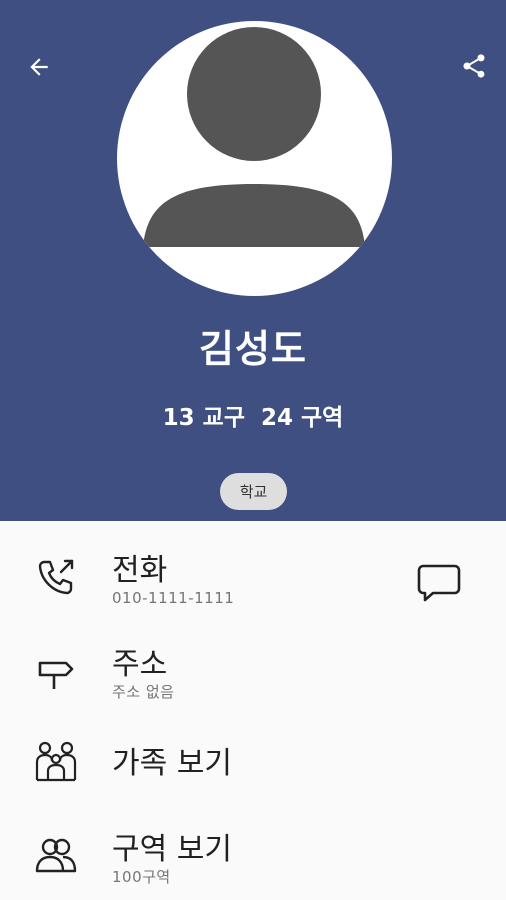  I want to click on back-button, so click(39, 67).